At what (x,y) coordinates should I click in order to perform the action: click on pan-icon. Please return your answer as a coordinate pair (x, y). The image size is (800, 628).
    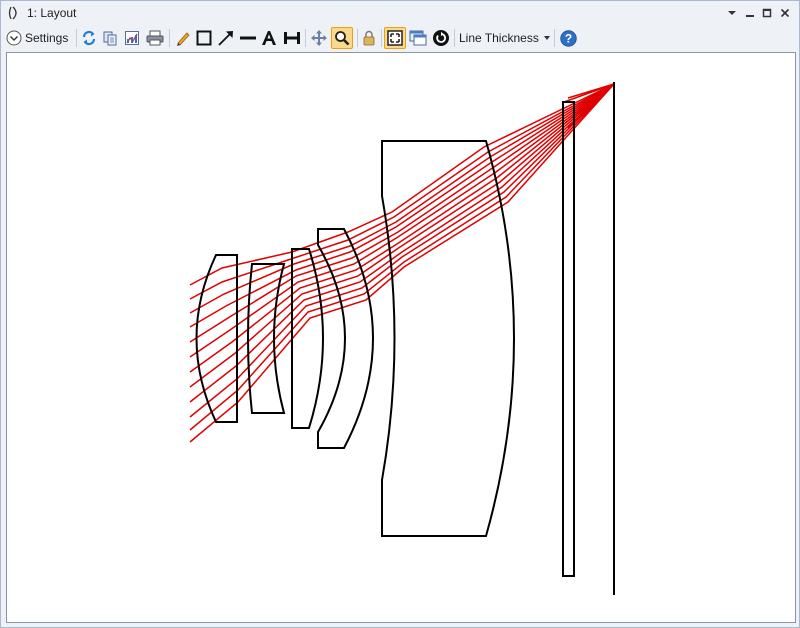
    Looking at the image, I should click on (319, 38).